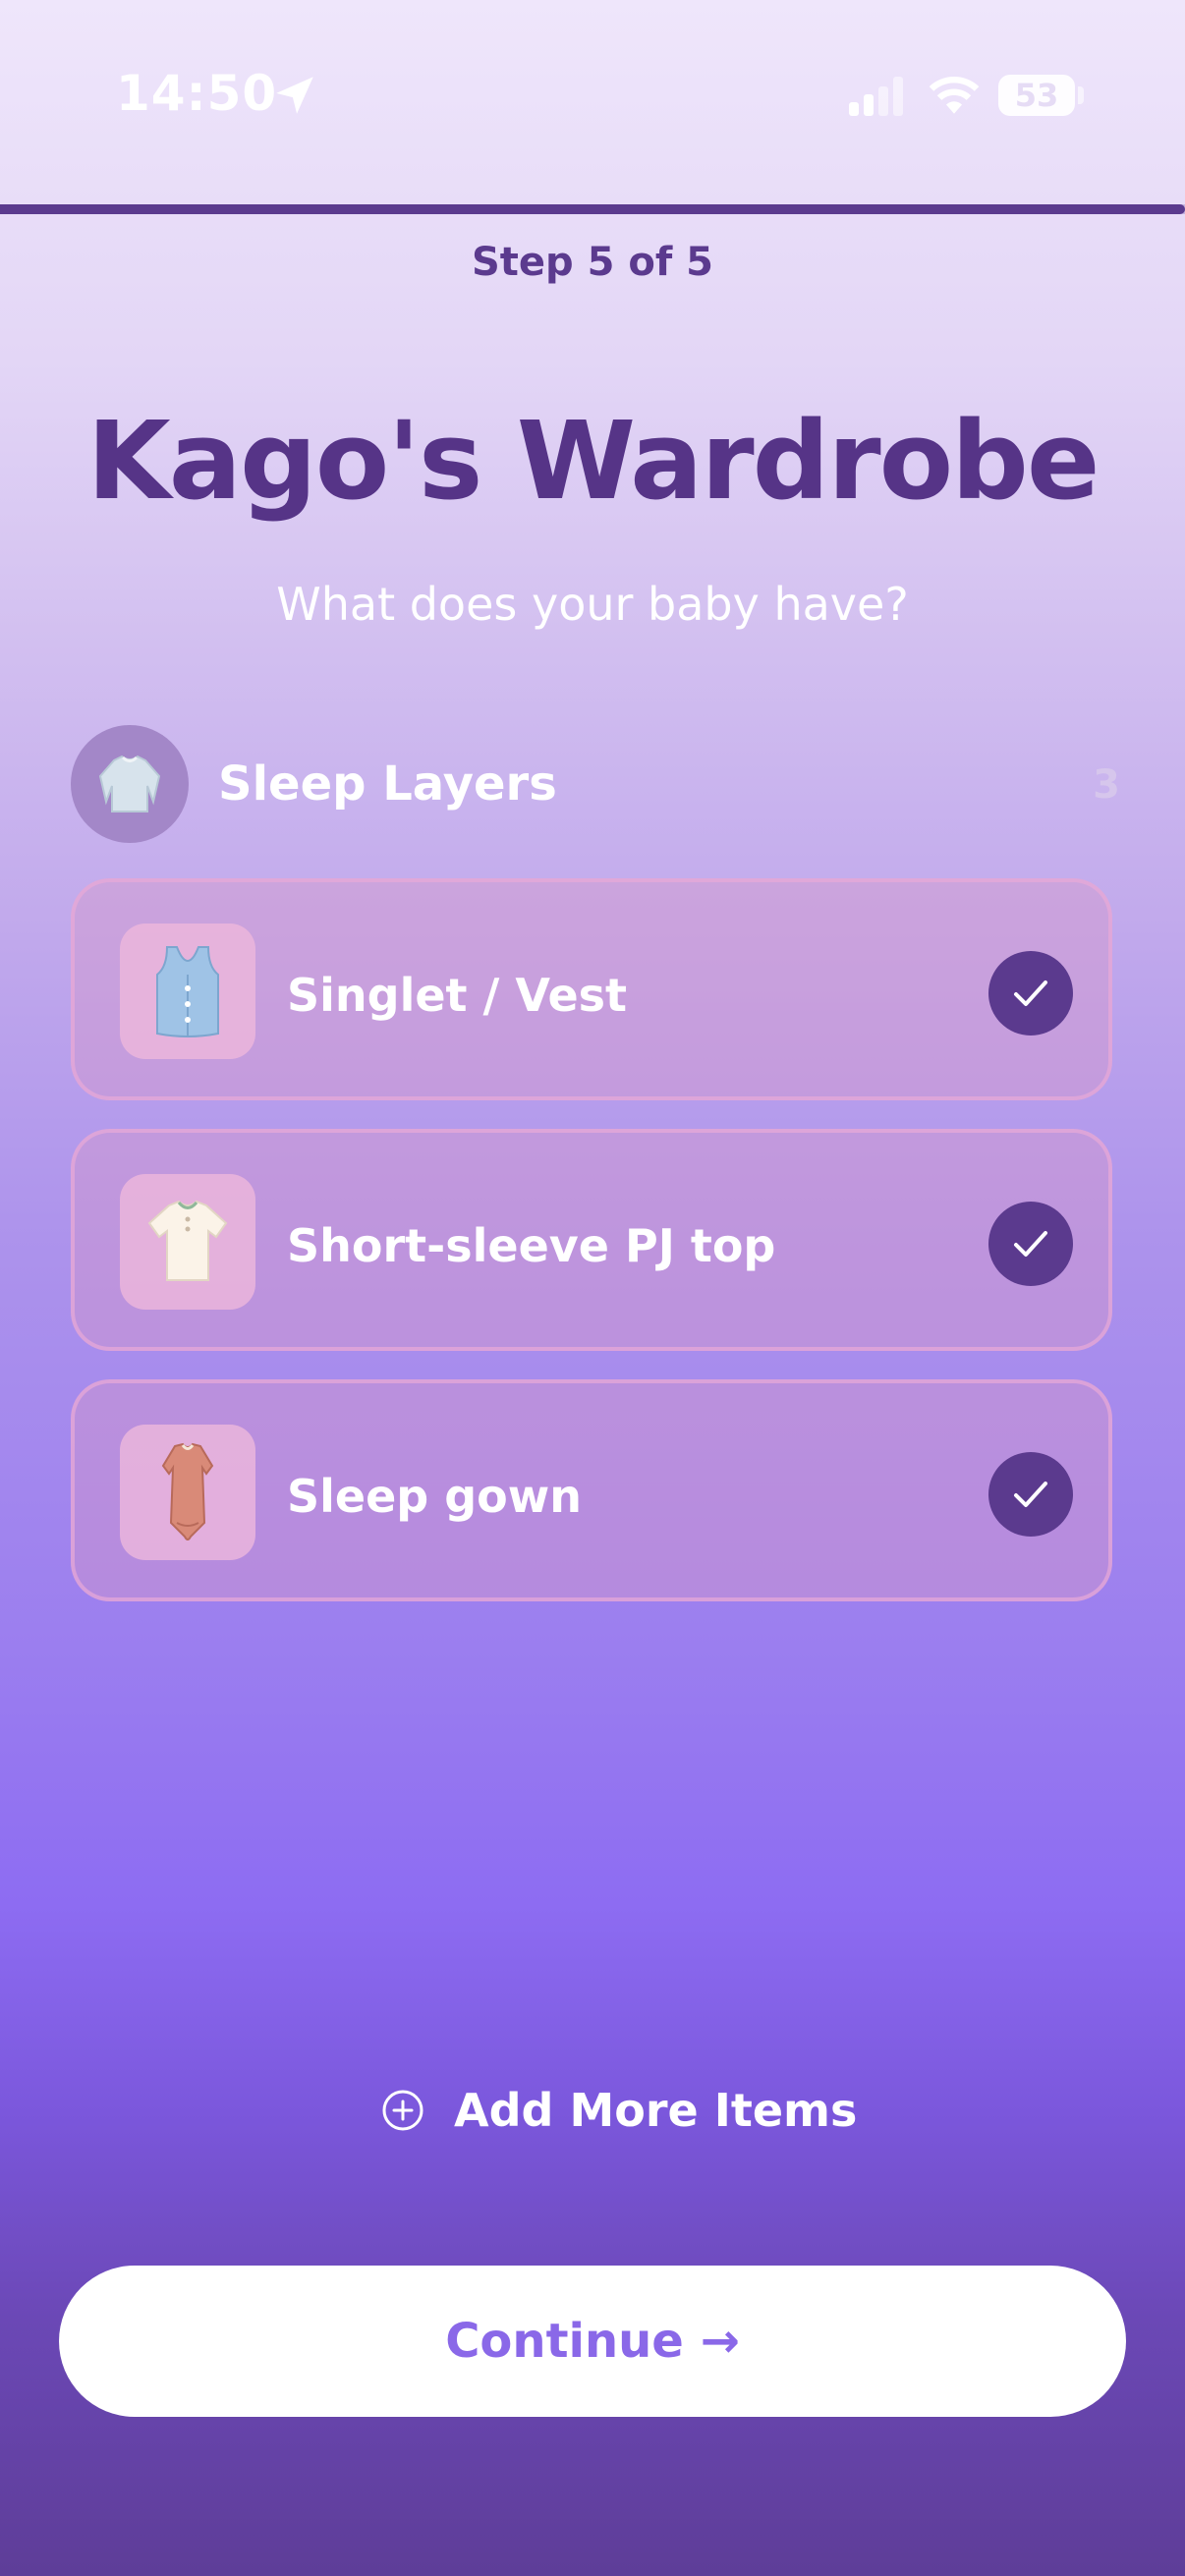  I want to click on wifi-icon, so click(955, 95).